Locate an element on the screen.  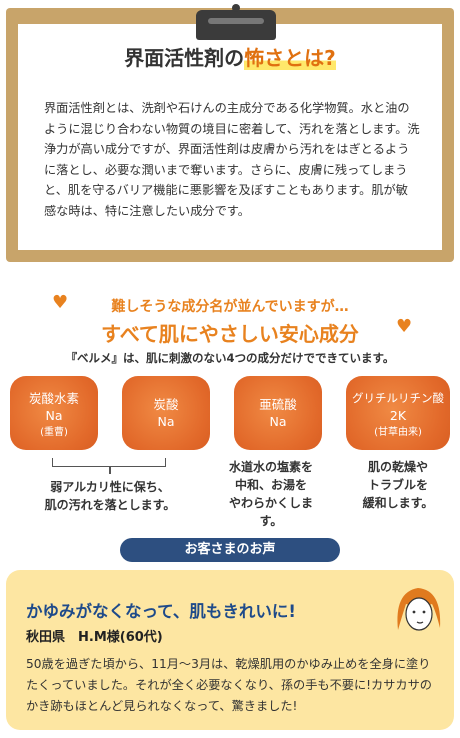
ingredient-2: 炭酸 Na is located at coordinates (166, 413).